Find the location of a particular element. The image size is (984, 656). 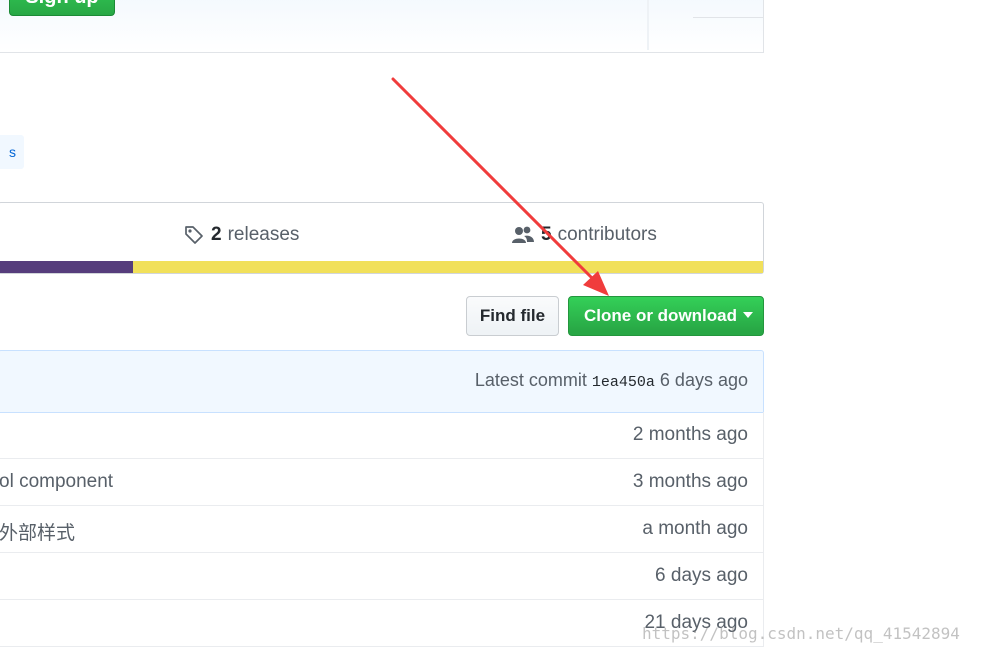

numbers-summary: 2 releases 5 contributors is located at coordinates (382, 238).